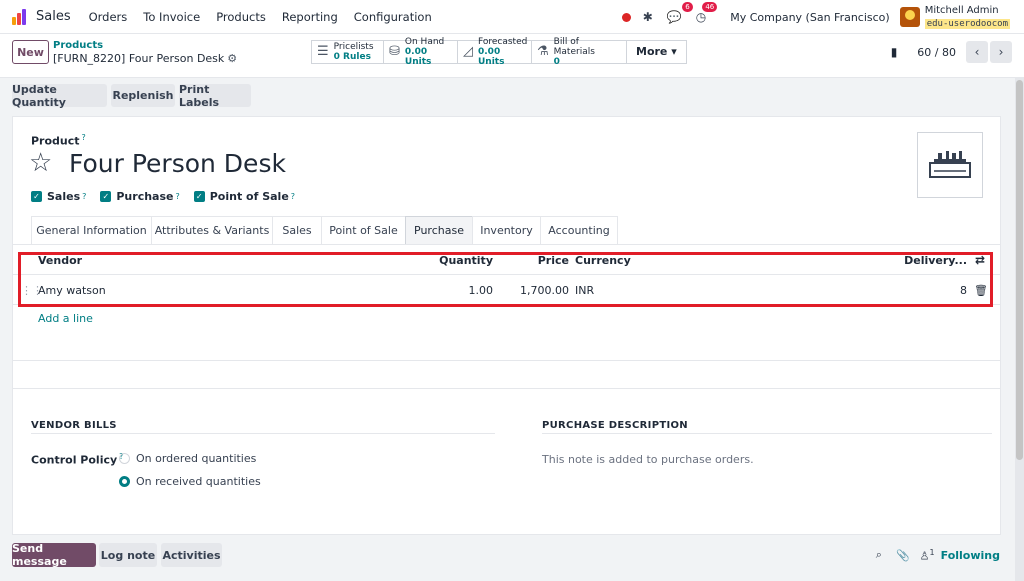 The image size is (1024, 581). I want to click on desk-image-icon, so click(950, 164).